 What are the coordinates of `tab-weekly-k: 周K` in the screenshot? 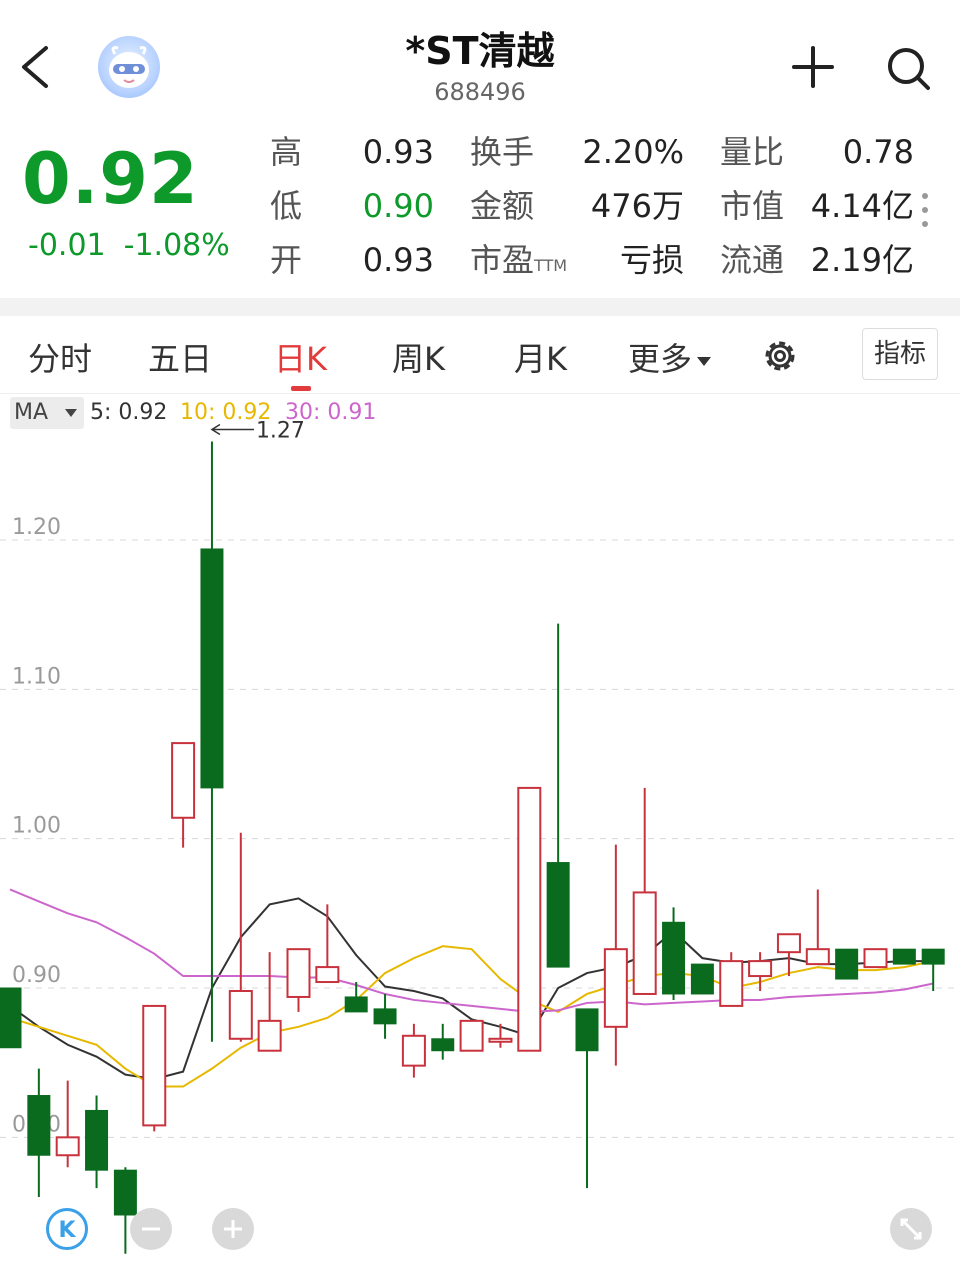 It's located at (418, 357).